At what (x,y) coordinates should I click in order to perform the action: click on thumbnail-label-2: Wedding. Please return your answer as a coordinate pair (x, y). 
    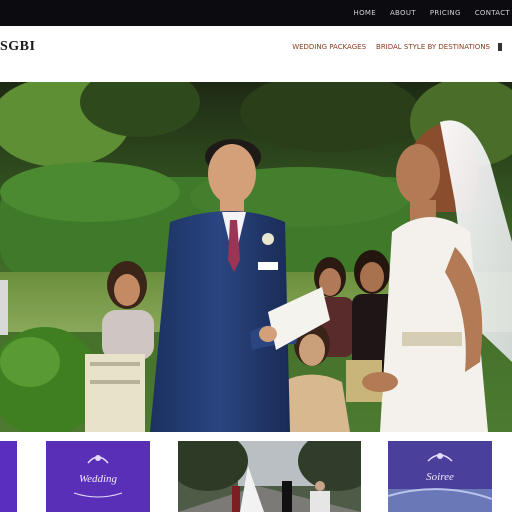
    Looking at the image, I should click on (98, 479).